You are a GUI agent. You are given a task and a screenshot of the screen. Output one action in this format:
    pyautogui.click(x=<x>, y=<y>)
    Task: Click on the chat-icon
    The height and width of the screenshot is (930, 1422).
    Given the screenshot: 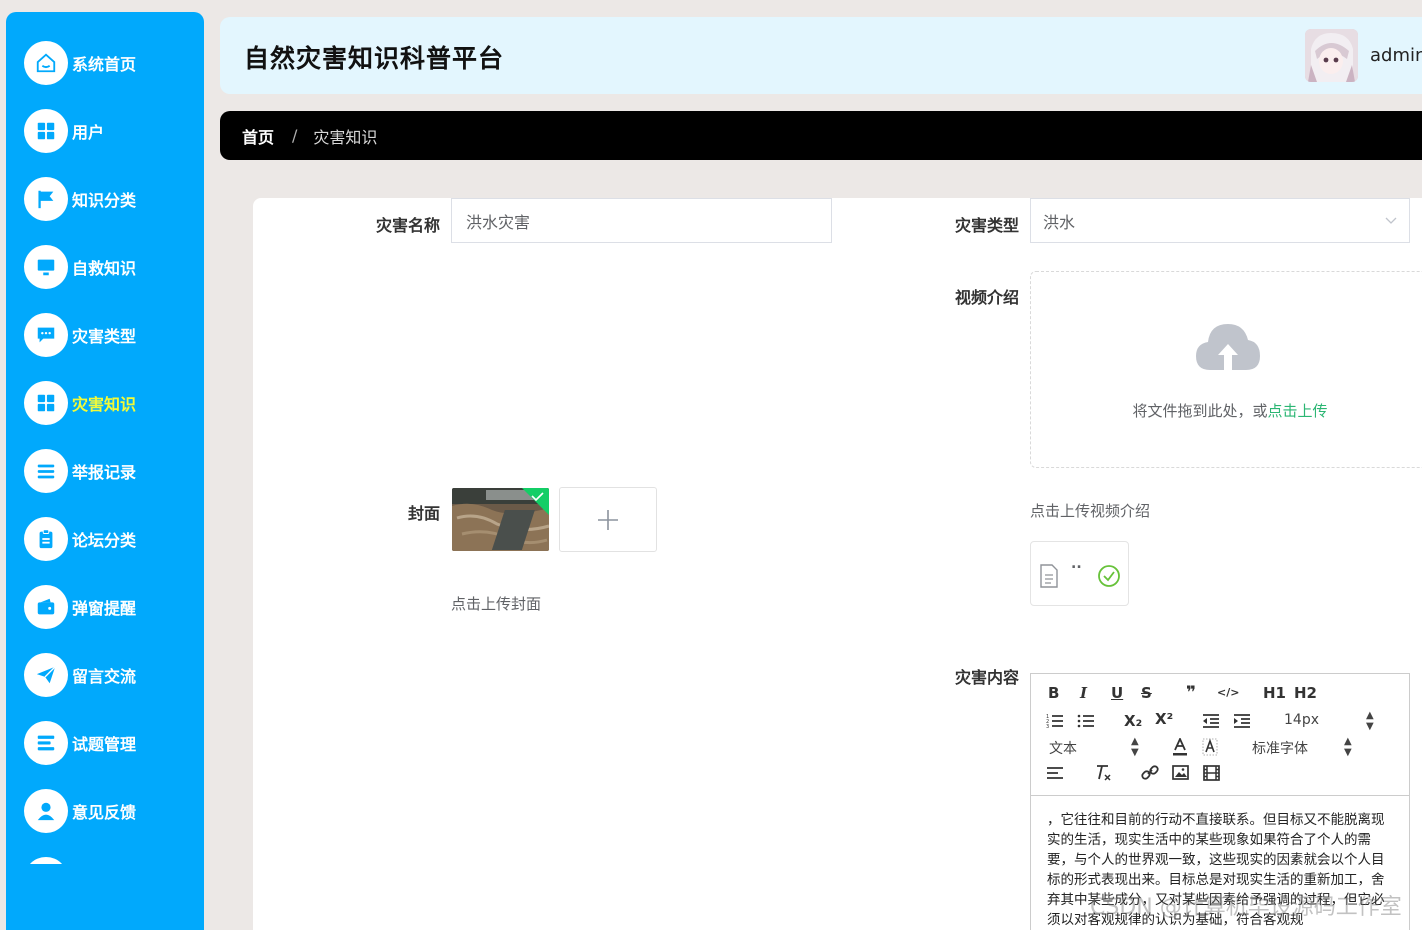 What is the action you would take?
    pyautogui.click(x=46, y=335)
    